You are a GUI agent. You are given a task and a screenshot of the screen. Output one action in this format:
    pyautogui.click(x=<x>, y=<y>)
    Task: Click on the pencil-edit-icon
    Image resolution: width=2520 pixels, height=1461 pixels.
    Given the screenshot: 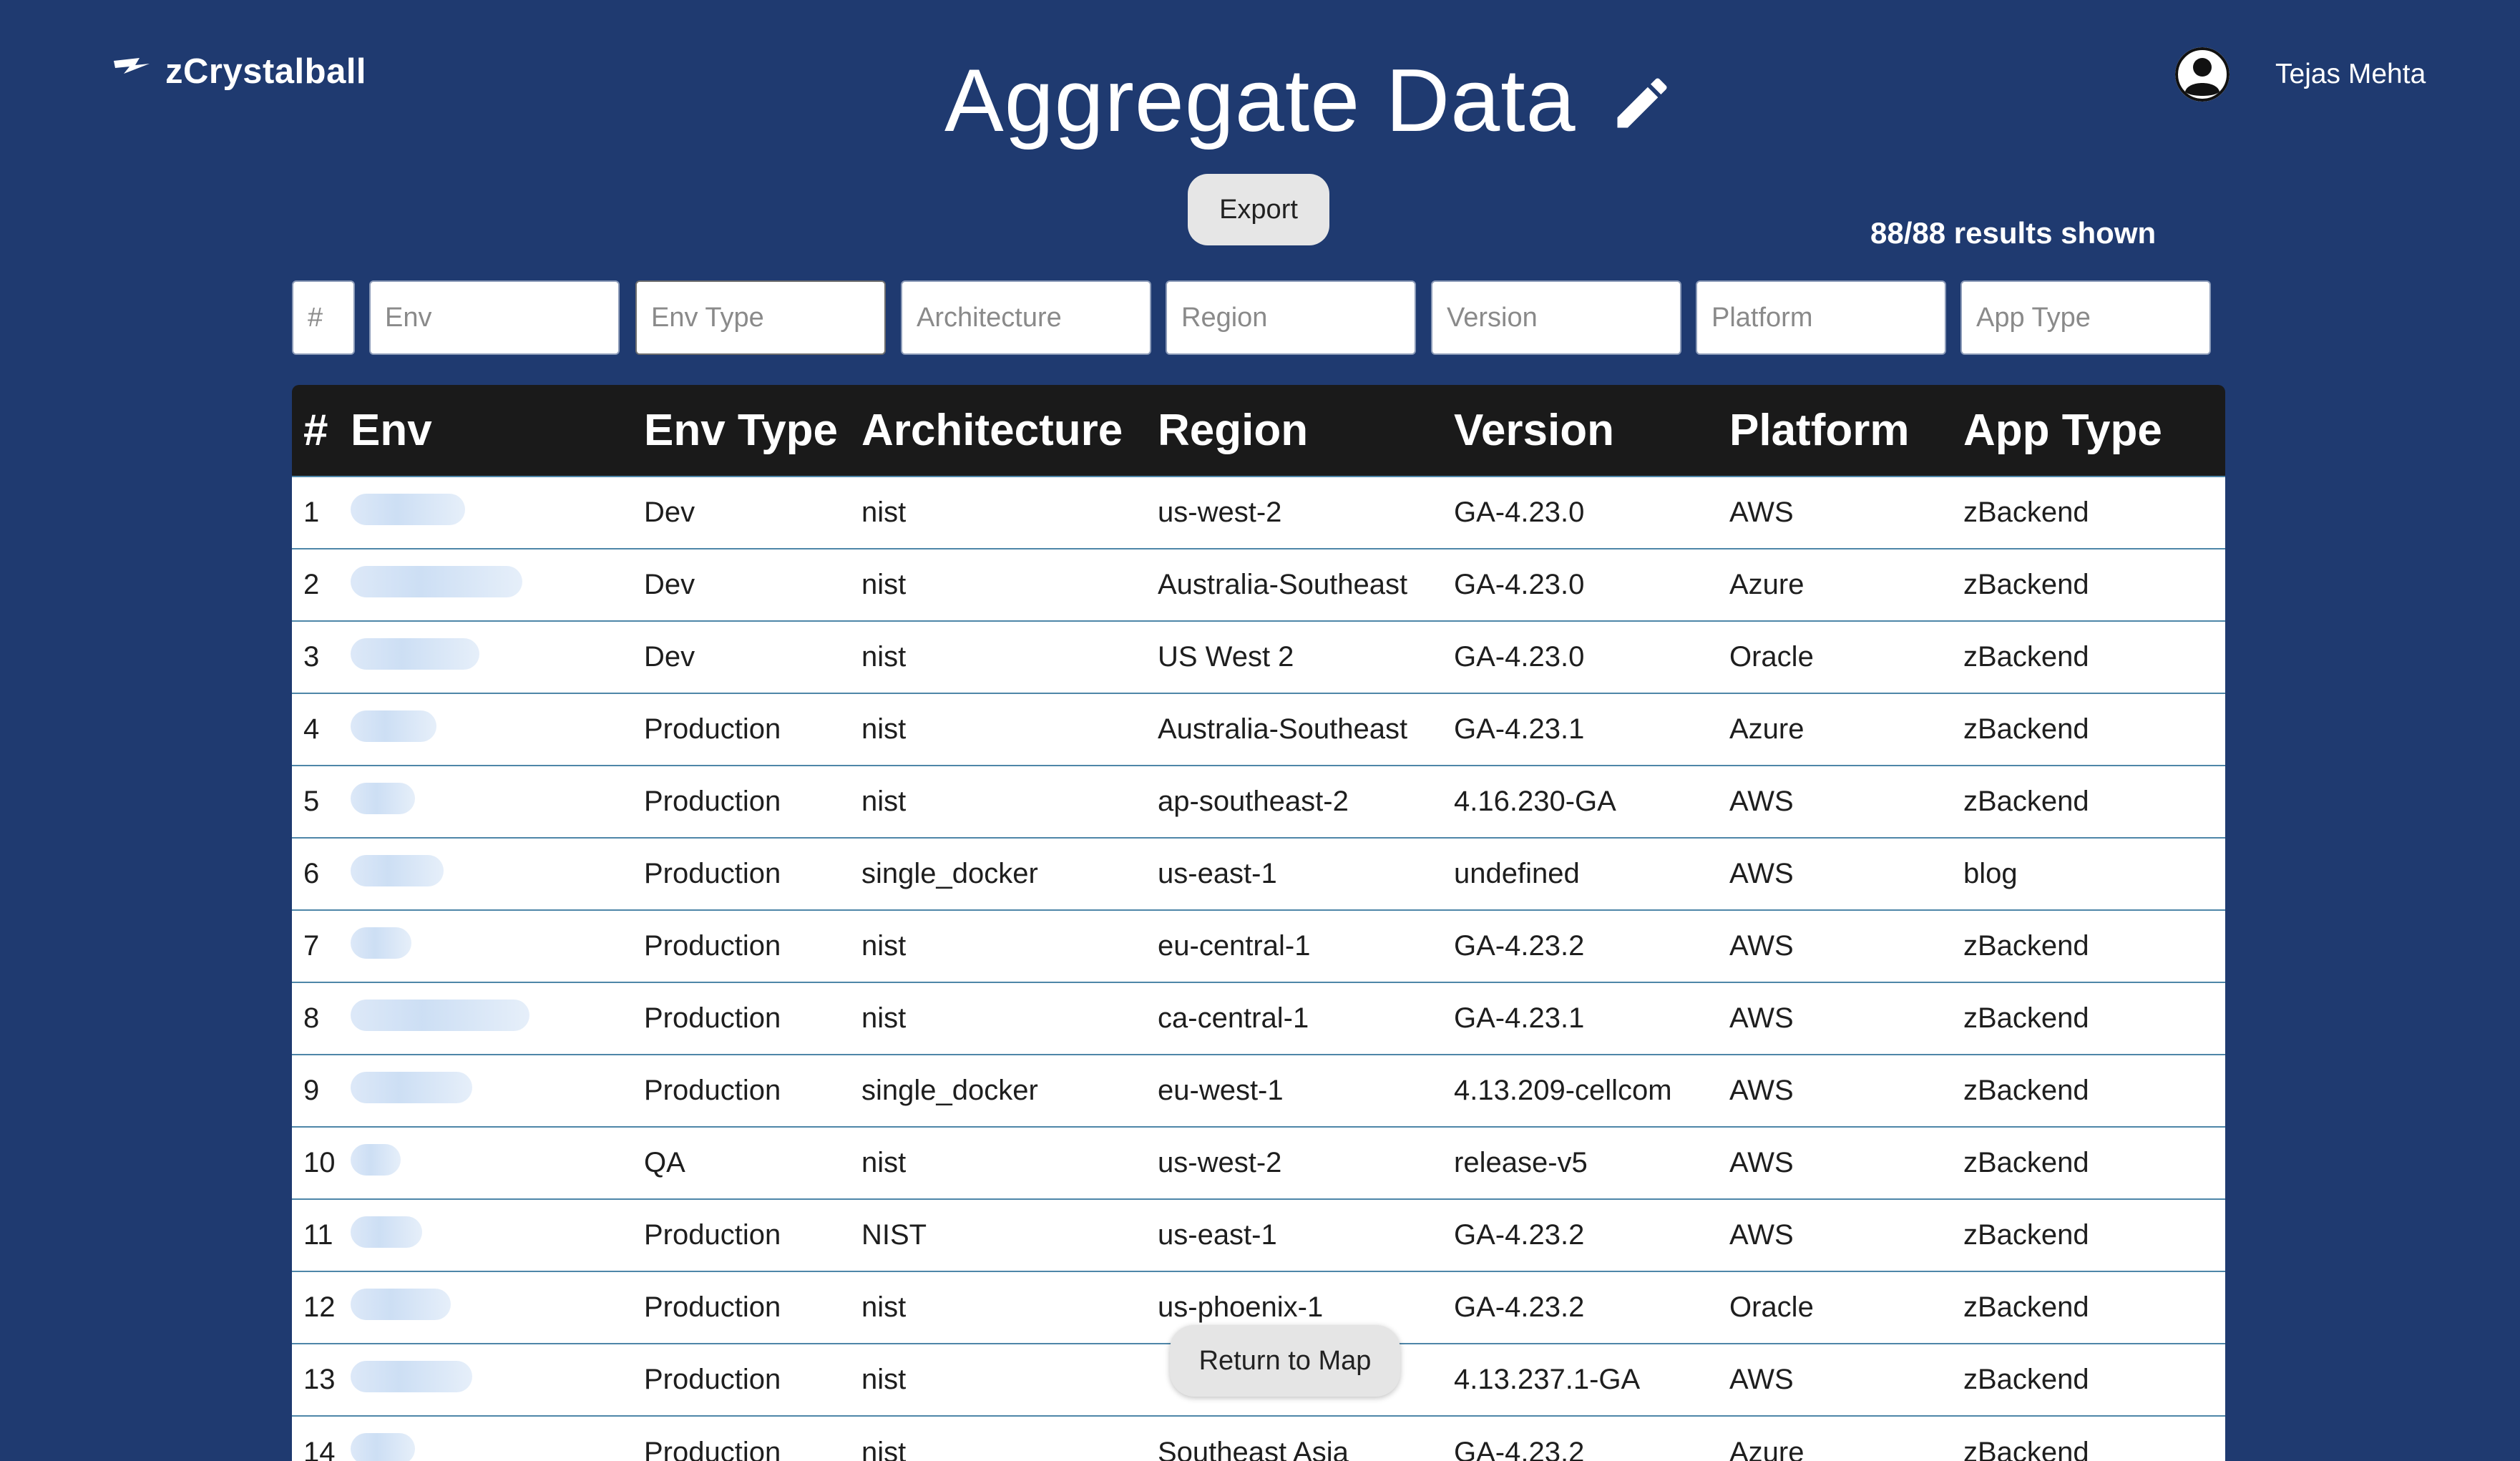 What is the action you would take?
    pyautogui.click(x=1642, y=103)
    